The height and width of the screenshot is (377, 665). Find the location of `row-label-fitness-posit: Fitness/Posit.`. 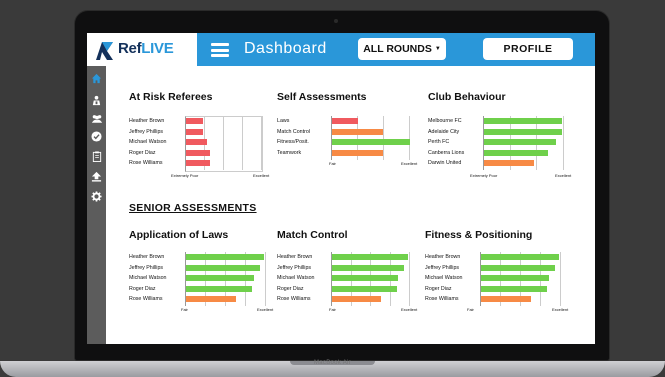

row-label-fitness-posit: Fitness/Posit. is located at coordinates (293, 142).